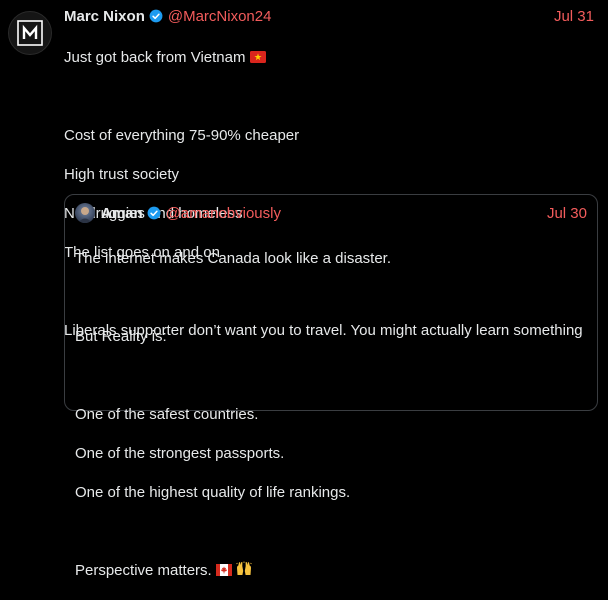 The height and width of the screenshot is (600, 608). What do you see at coordinates (244, 568) in the screenshot?
I see `raising-hands-icon` at bounding box center [244, 568].